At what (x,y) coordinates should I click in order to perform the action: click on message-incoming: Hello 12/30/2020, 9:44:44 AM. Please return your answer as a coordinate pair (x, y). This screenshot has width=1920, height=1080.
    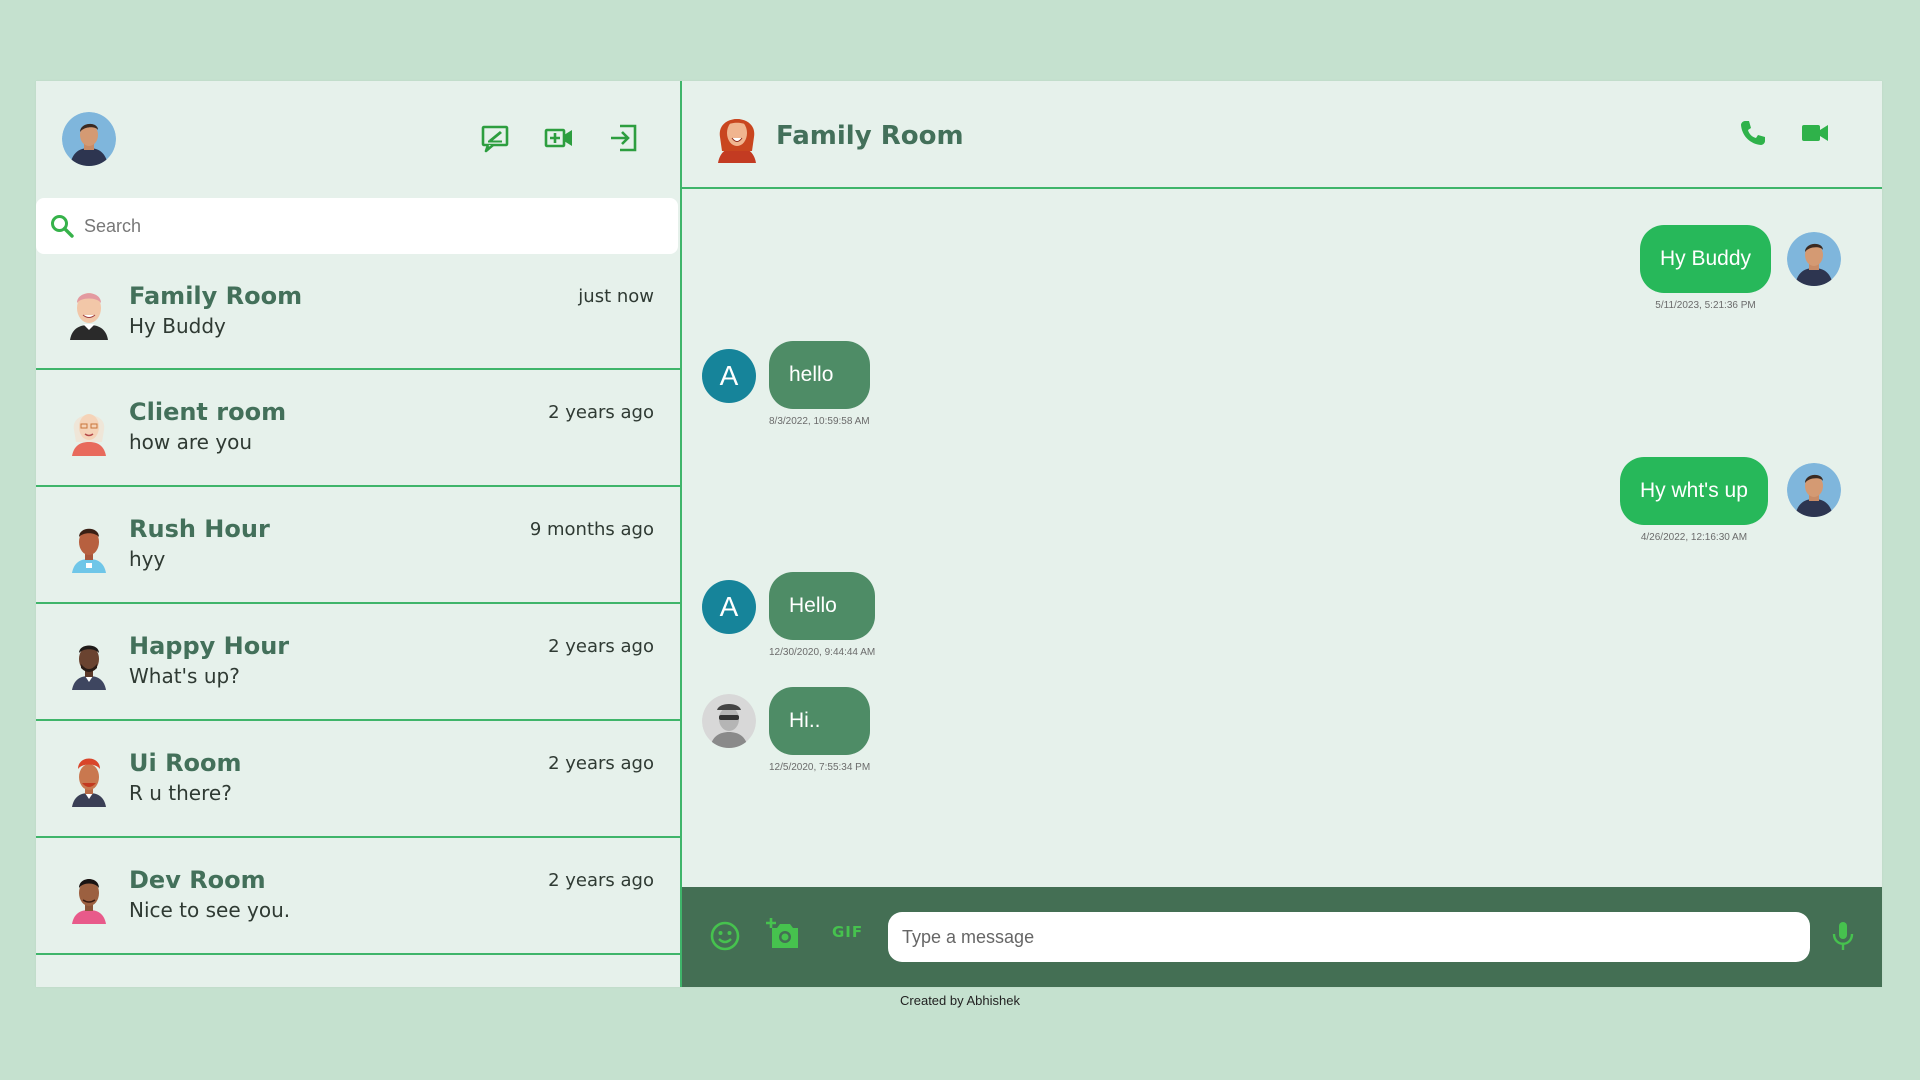
    Looking at the image, I should click on (822, 615).